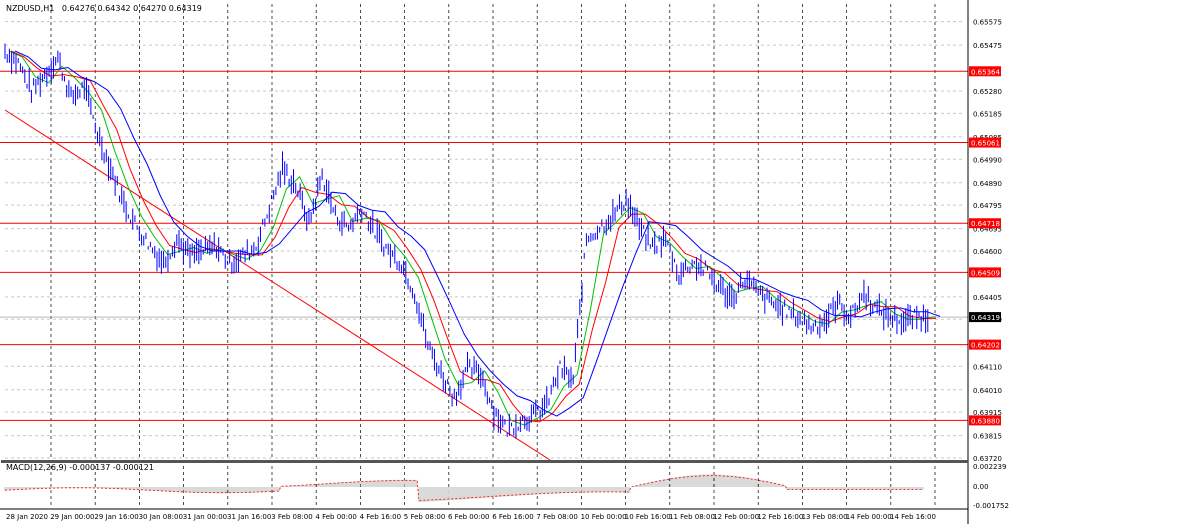  I want to click on x-tick-label: 31 Jan 00:00, so click(205, 517).